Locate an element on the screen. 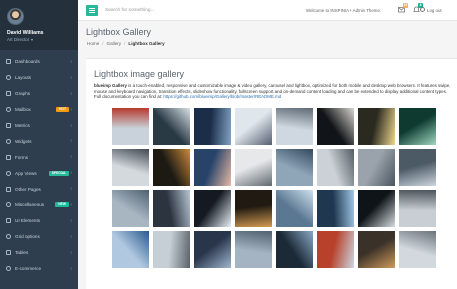 The height and width of the screenshot is (289, 457). sidebar-item-forms: Forms ‹ is located at coordinates (39, 157).